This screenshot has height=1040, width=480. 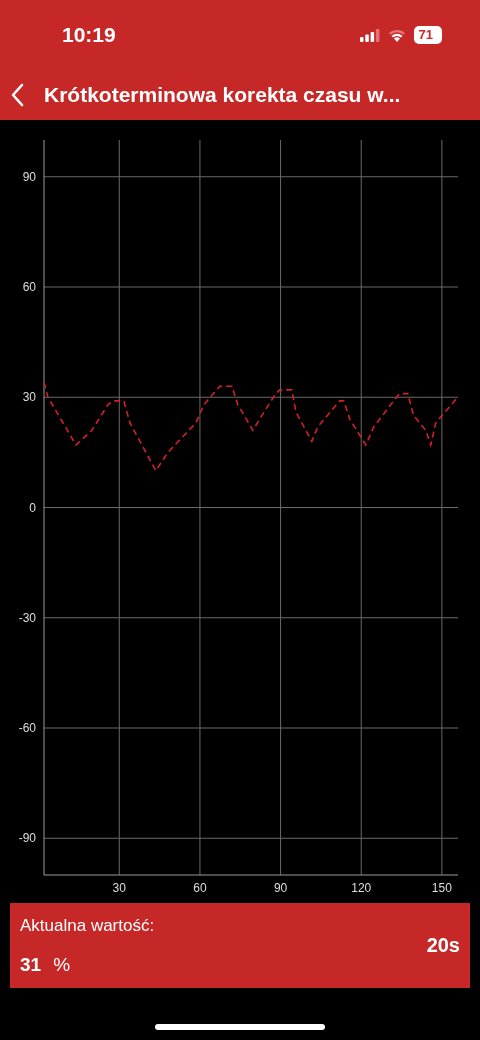 What do you see at coordinates (31, 964) in the screenshot?
I see `current-value: 31` at bounding box center [31, 964].